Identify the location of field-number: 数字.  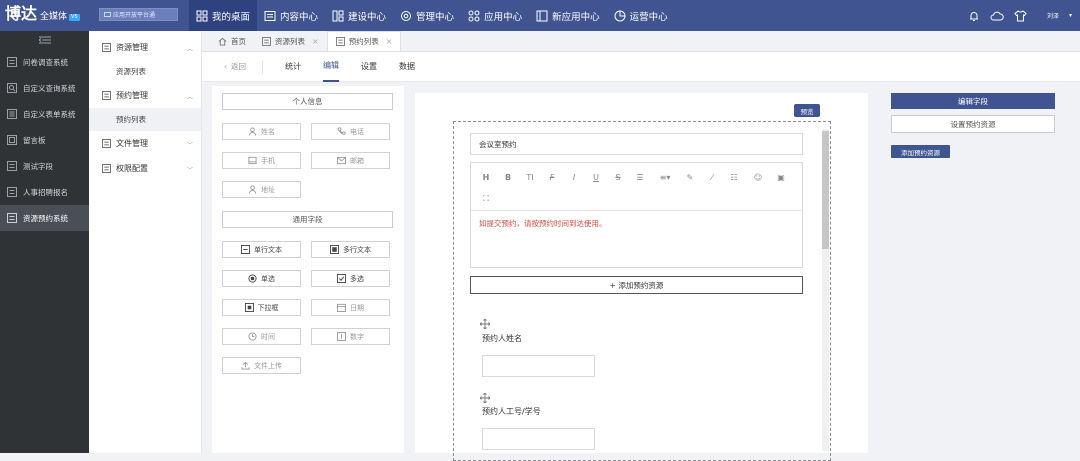
(350, 336).